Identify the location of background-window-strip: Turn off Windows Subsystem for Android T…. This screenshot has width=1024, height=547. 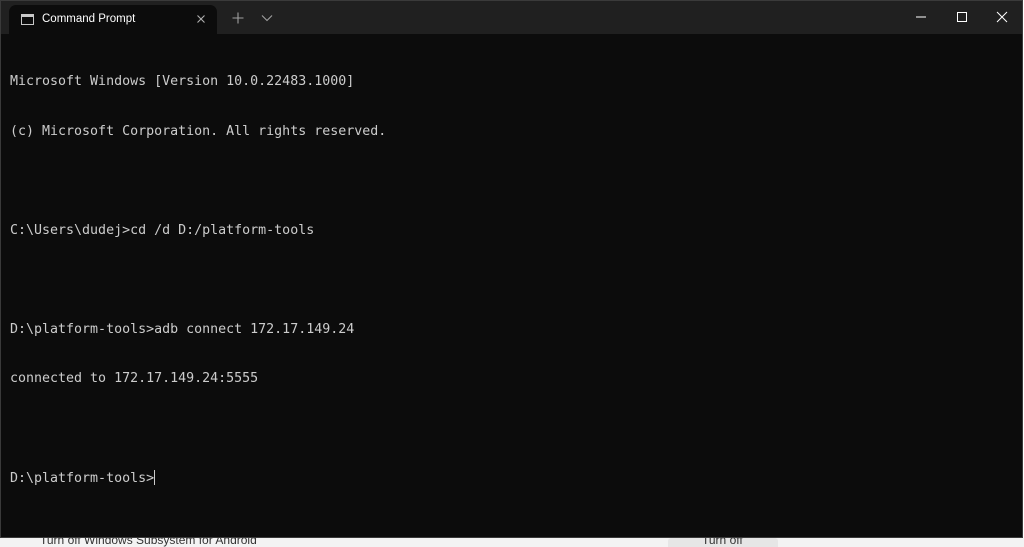
(512, 542).